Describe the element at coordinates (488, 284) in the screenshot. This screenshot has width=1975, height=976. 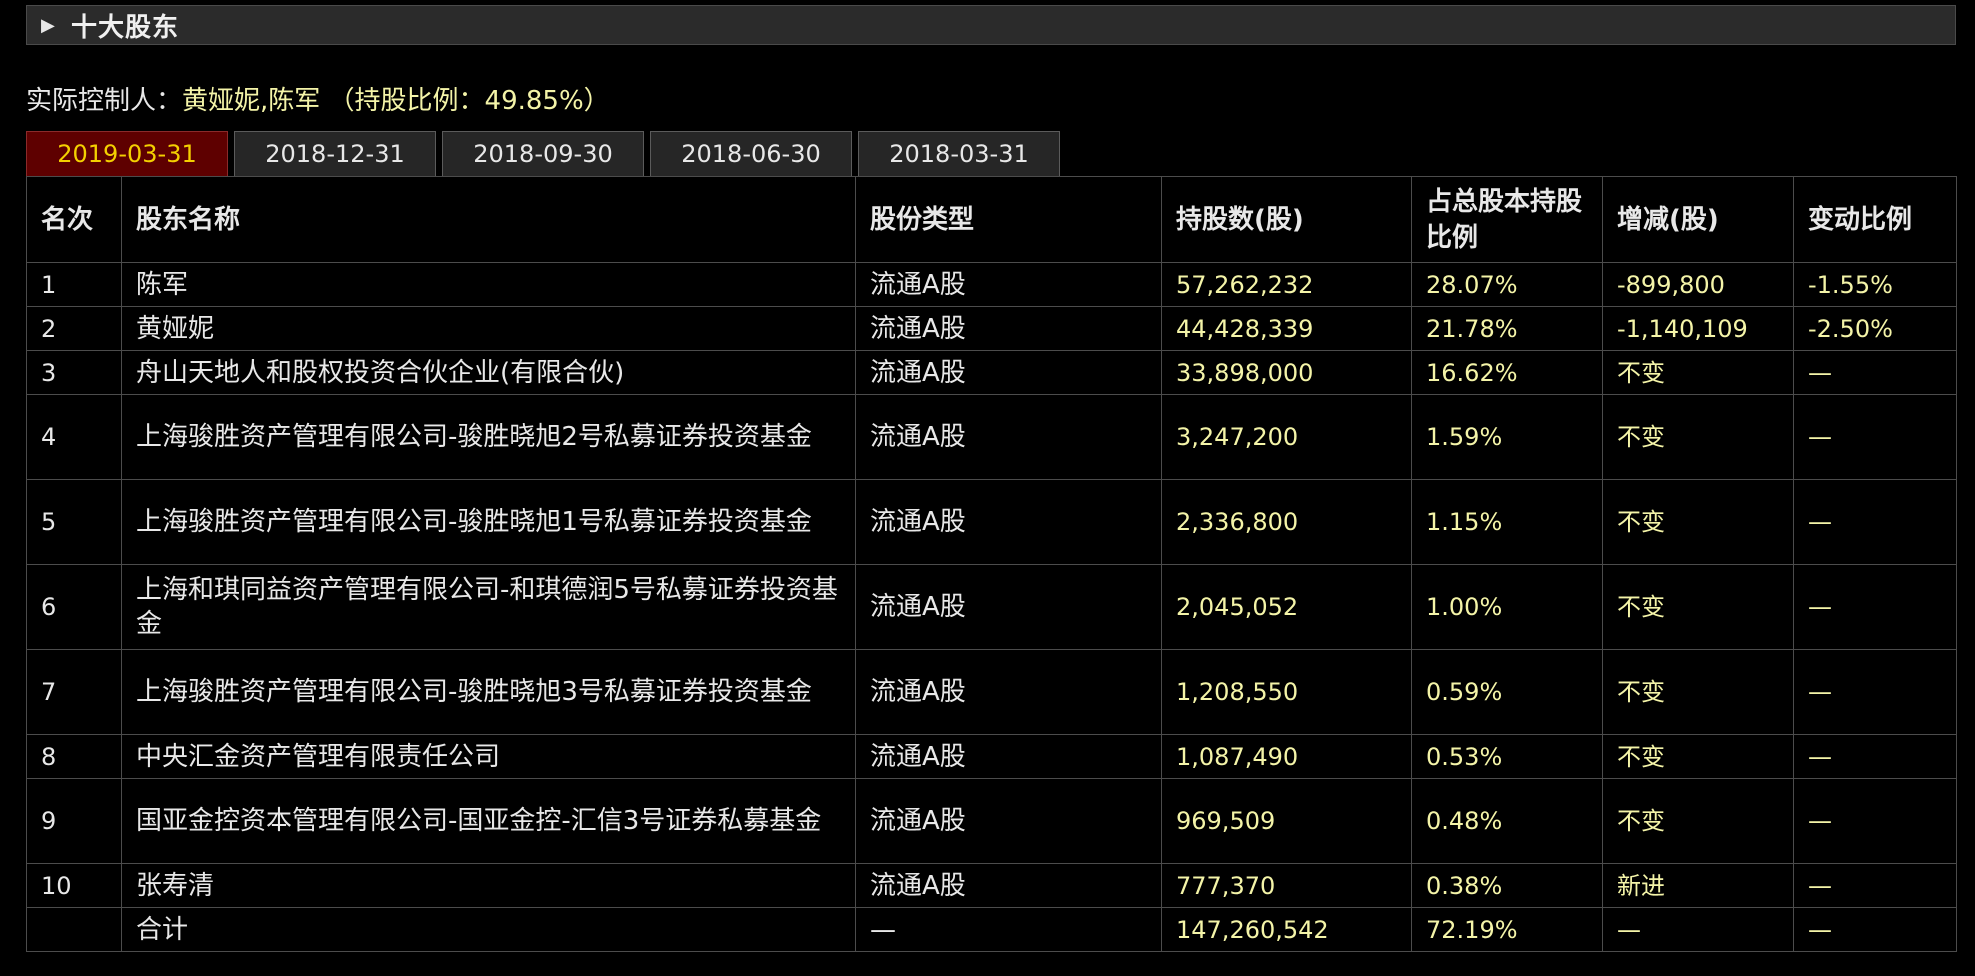
I see `holder-name-cell: 陈军` at that location.